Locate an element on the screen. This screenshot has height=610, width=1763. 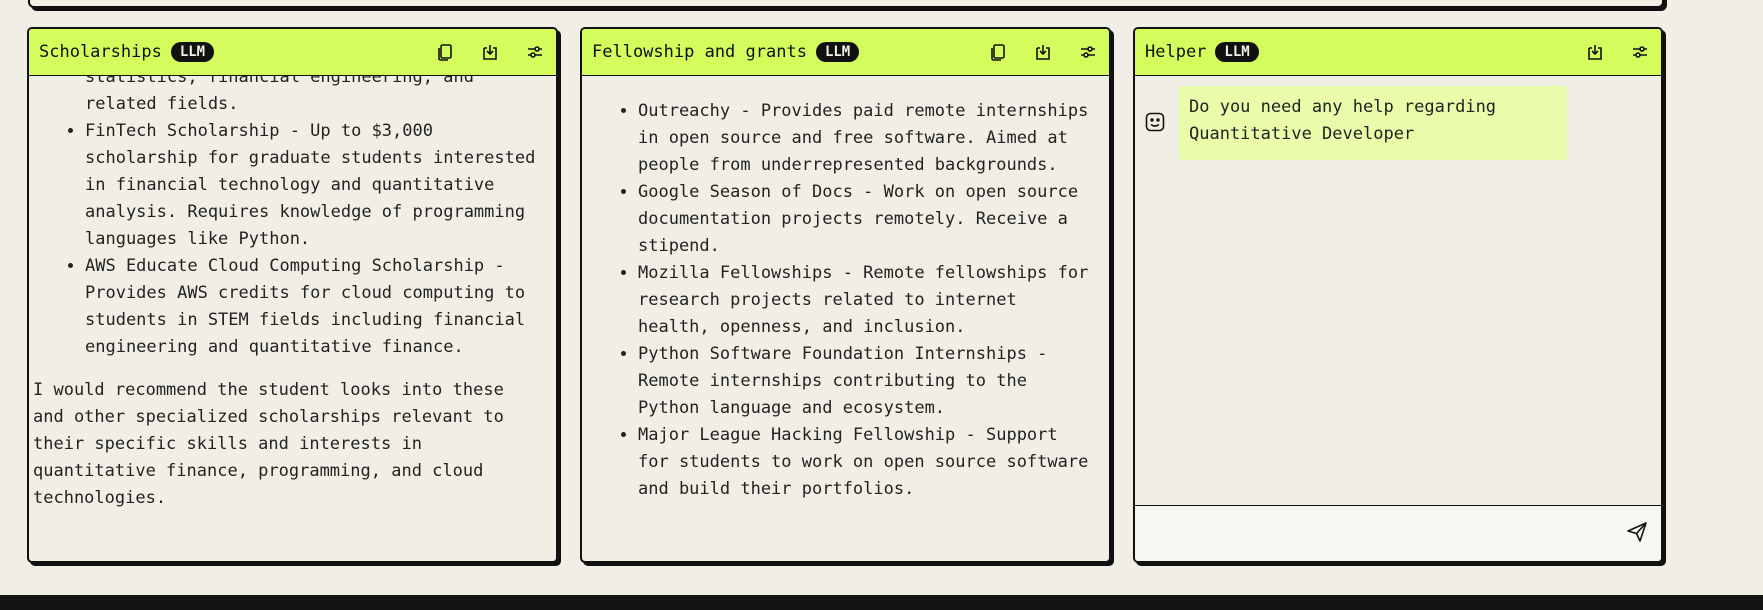
send-icon is located at coordinates (1637, 532).